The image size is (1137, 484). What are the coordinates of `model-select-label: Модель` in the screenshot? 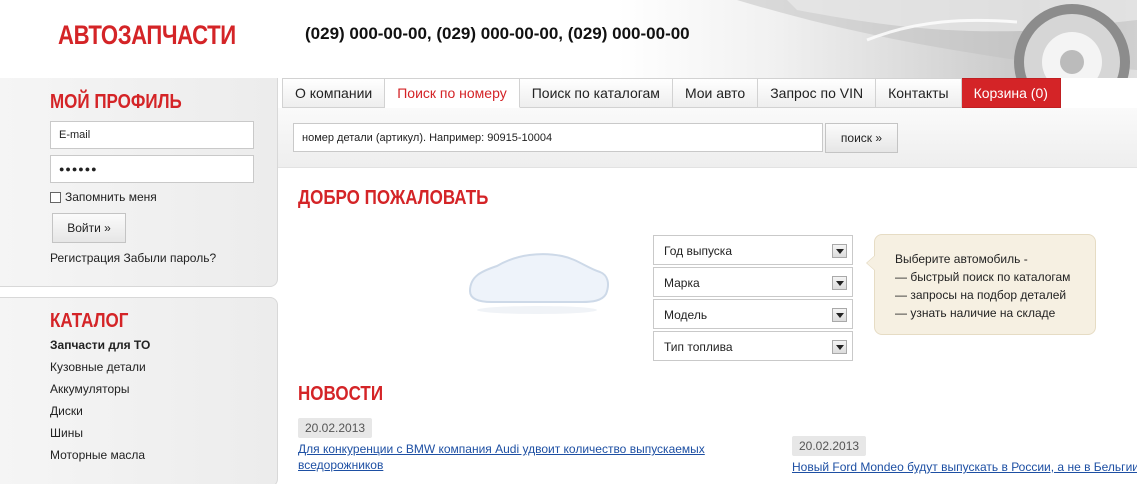 It's located at (686, 315).